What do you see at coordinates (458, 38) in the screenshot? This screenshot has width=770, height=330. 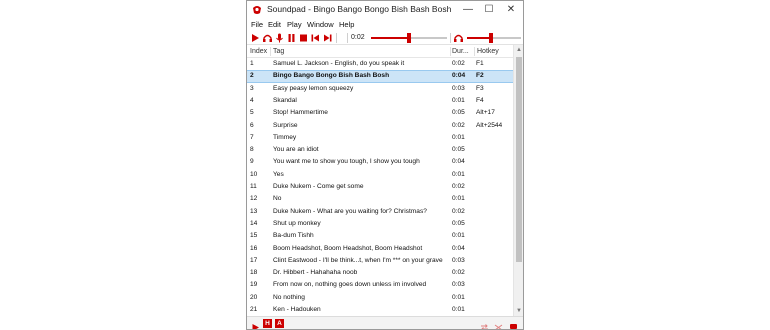 I see `volume-headphones-icon` at bounding box center [458, 38].